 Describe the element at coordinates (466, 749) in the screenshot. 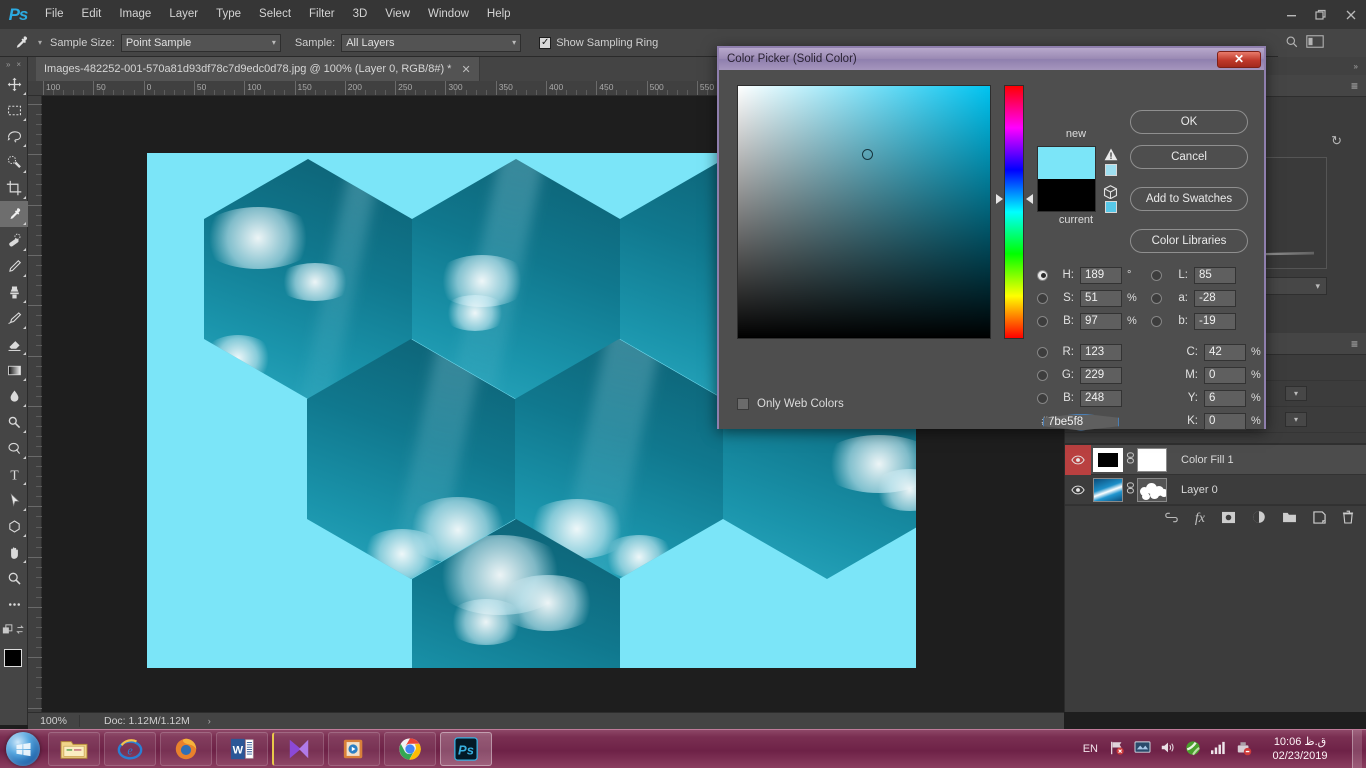

I see `taskbar-item-photoshop: Ps` at that location.